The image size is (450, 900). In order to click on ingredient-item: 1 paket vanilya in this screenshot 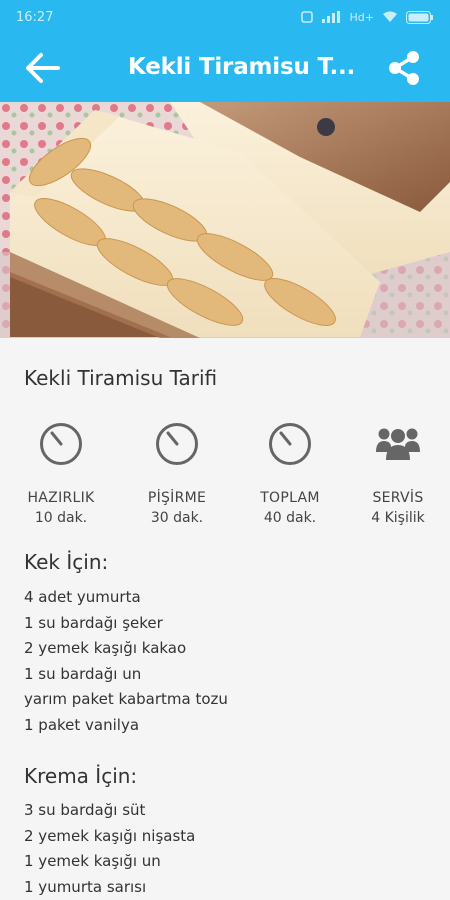, I will do `click(82, 724)`.